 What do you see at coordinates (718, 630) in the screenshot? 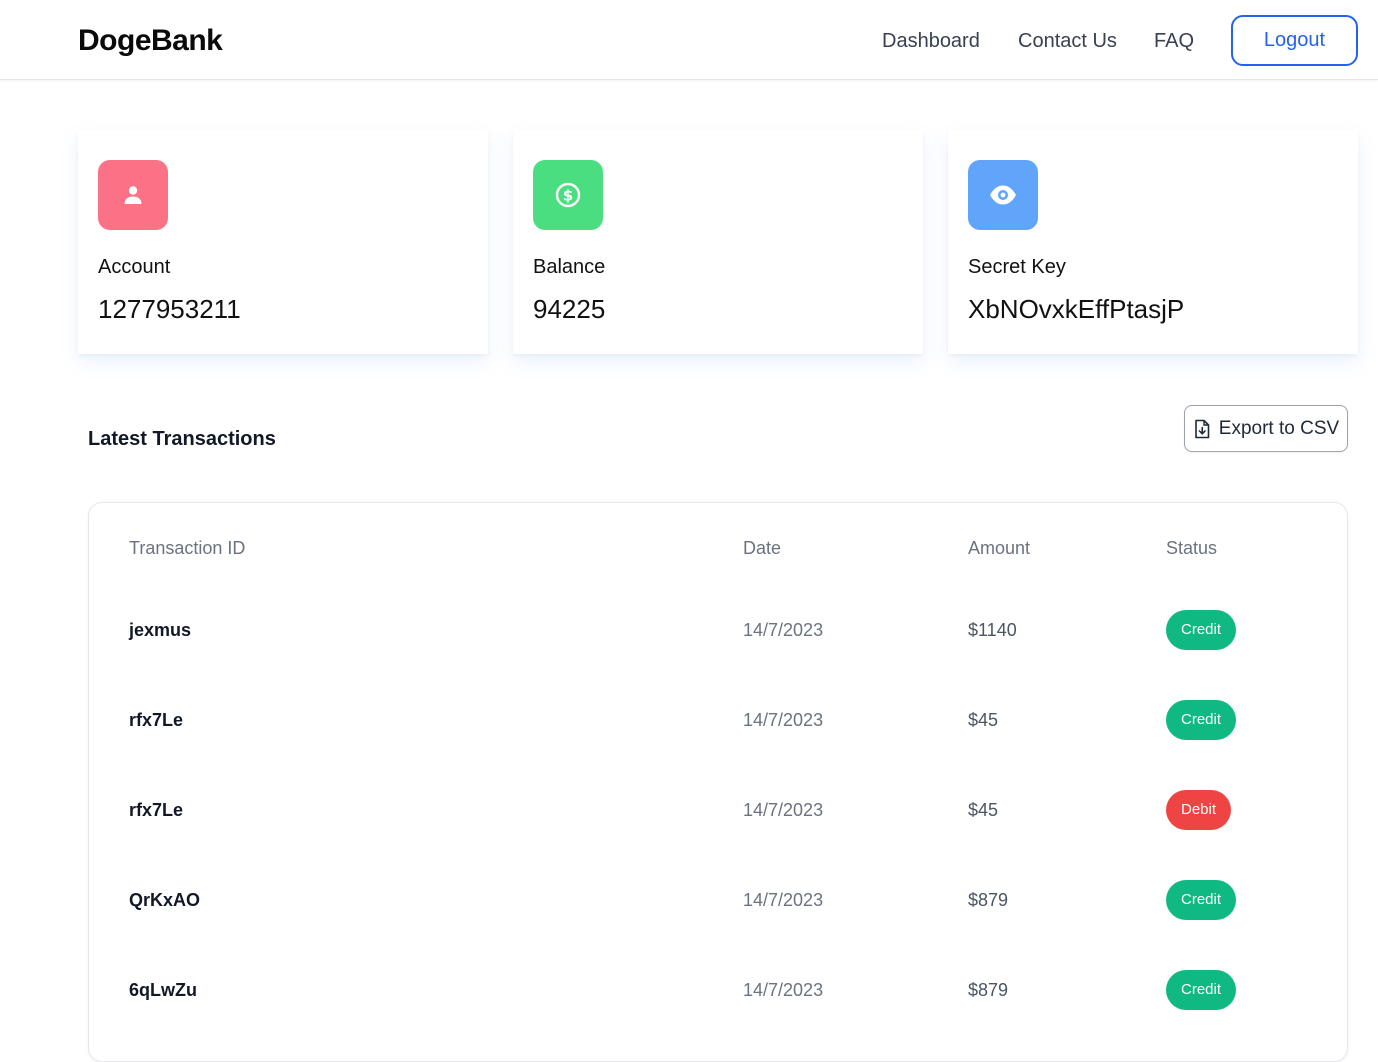
I see `table-row: jexmus 14/7/2023 $1140 Credit` at bounding box center [718, 630].